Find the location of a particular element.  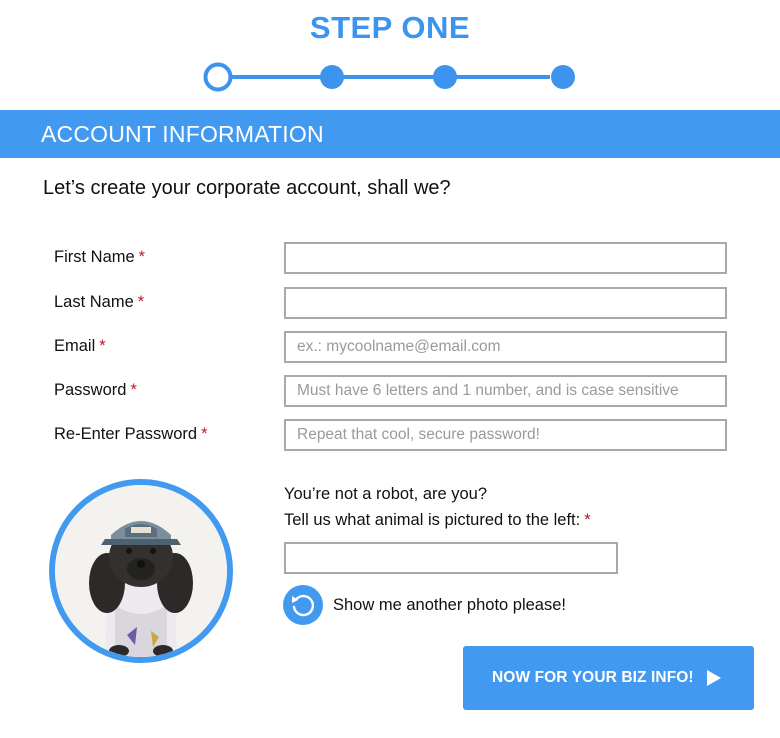

next-step-button: NOW FOR YOUR BIZ INFO! is located at coordinates (608, 678).